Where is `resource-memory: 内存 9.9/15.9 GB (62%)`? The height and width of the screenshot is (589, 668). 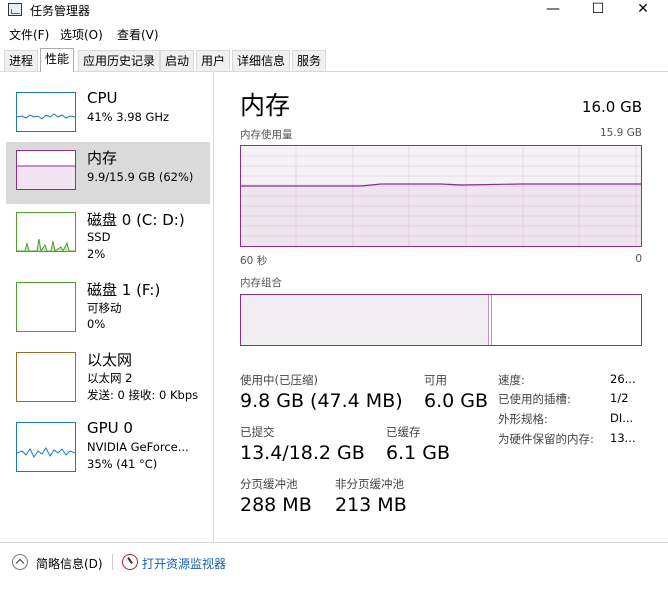 resource-memory: 内存 9.9/15.9 GB (62%) is located at coordinates (108, 173).